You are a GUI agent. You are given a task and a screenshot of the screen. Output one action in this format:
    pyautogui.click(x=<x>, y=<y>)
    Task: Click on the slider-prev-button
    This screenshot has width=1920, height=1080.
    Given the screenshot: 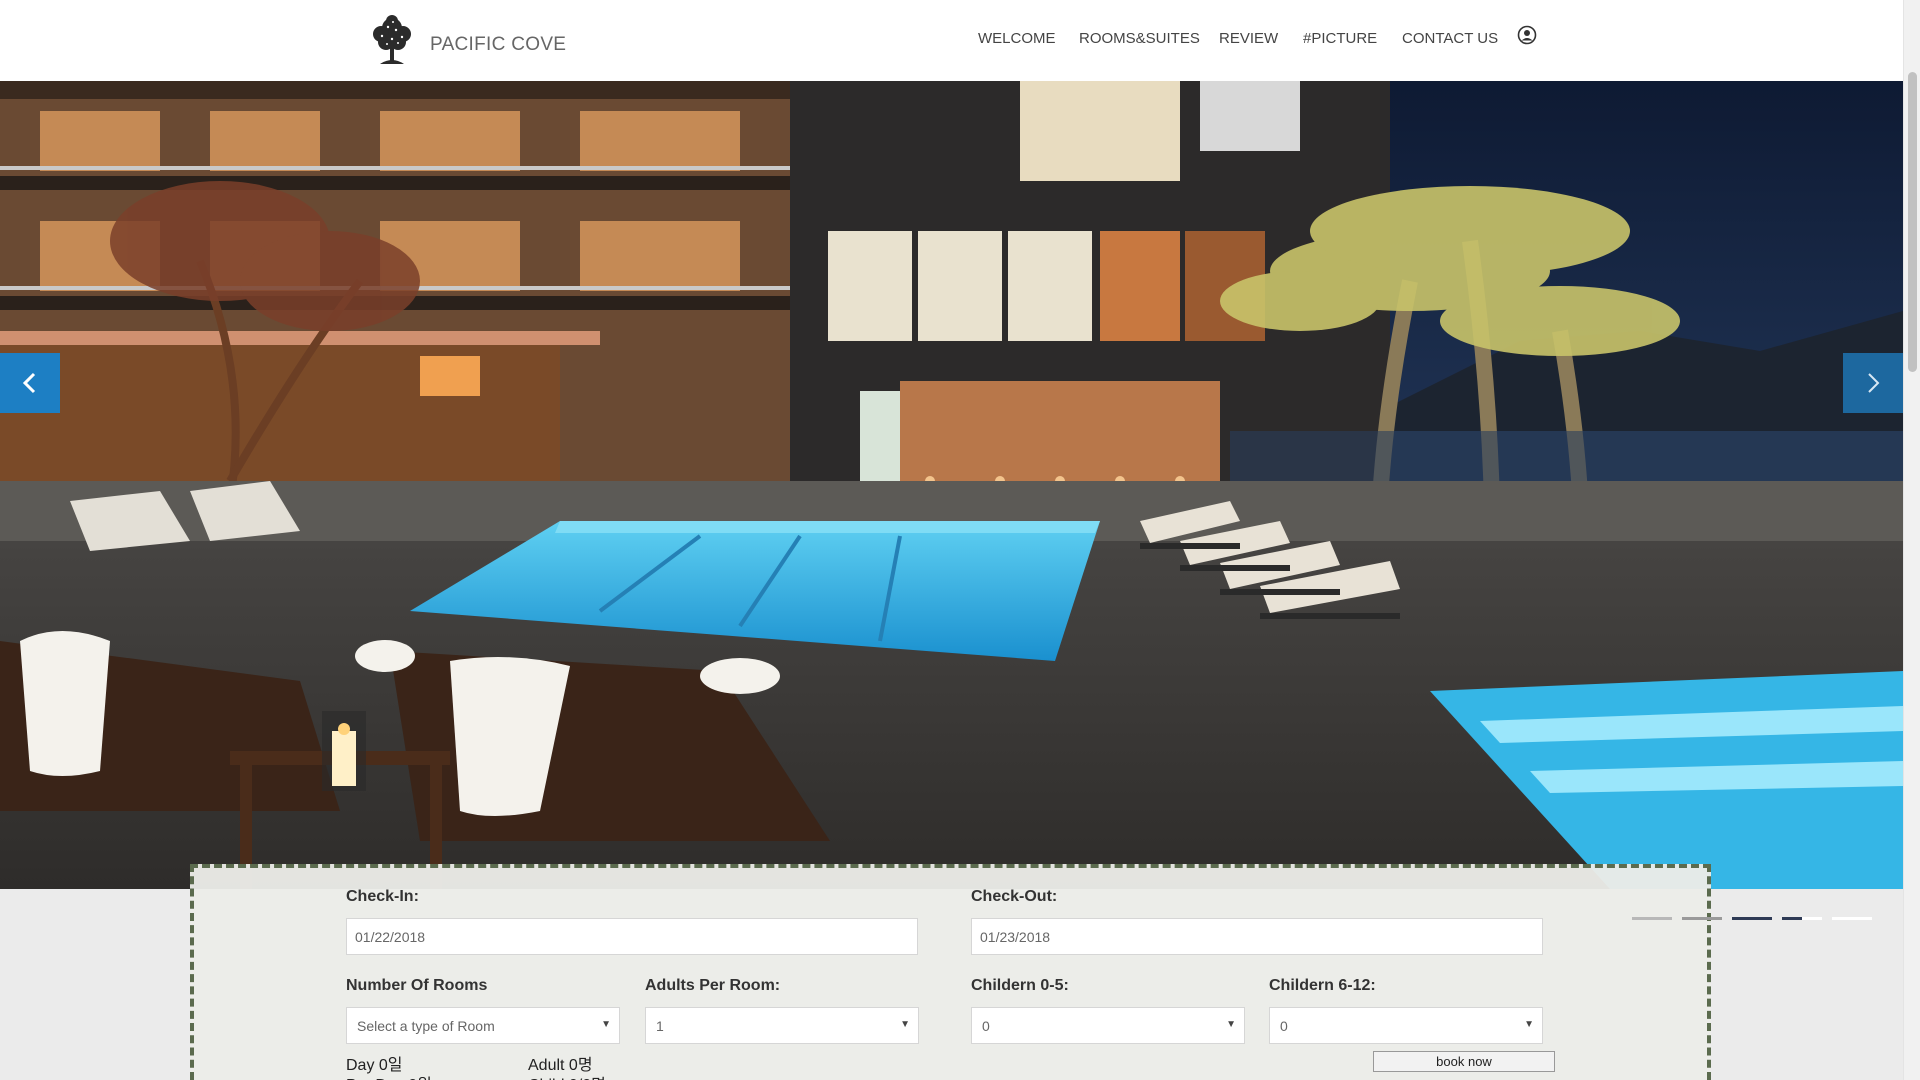 What is the action you would take?
    pyautogui.click(x=30, y=383)
    